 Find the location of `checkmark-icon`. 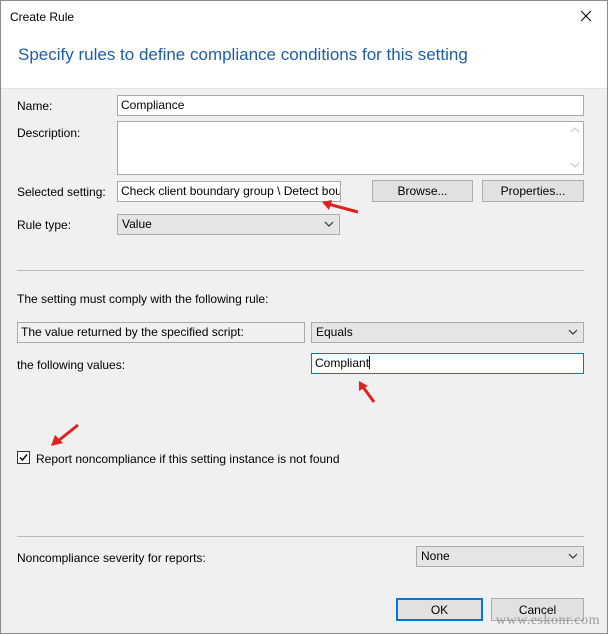

checkmark-icon is located at coordinates (23, 458).